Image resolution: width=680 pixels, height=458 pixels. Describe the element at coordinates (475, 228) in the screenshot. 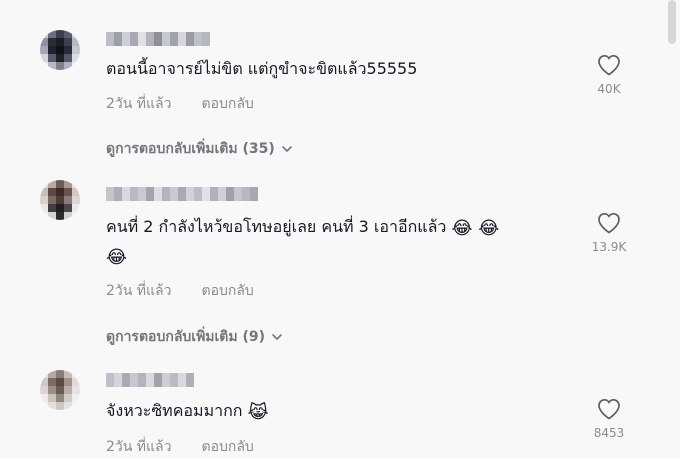

I see `comment-emoji: 😂 😂` at that location.